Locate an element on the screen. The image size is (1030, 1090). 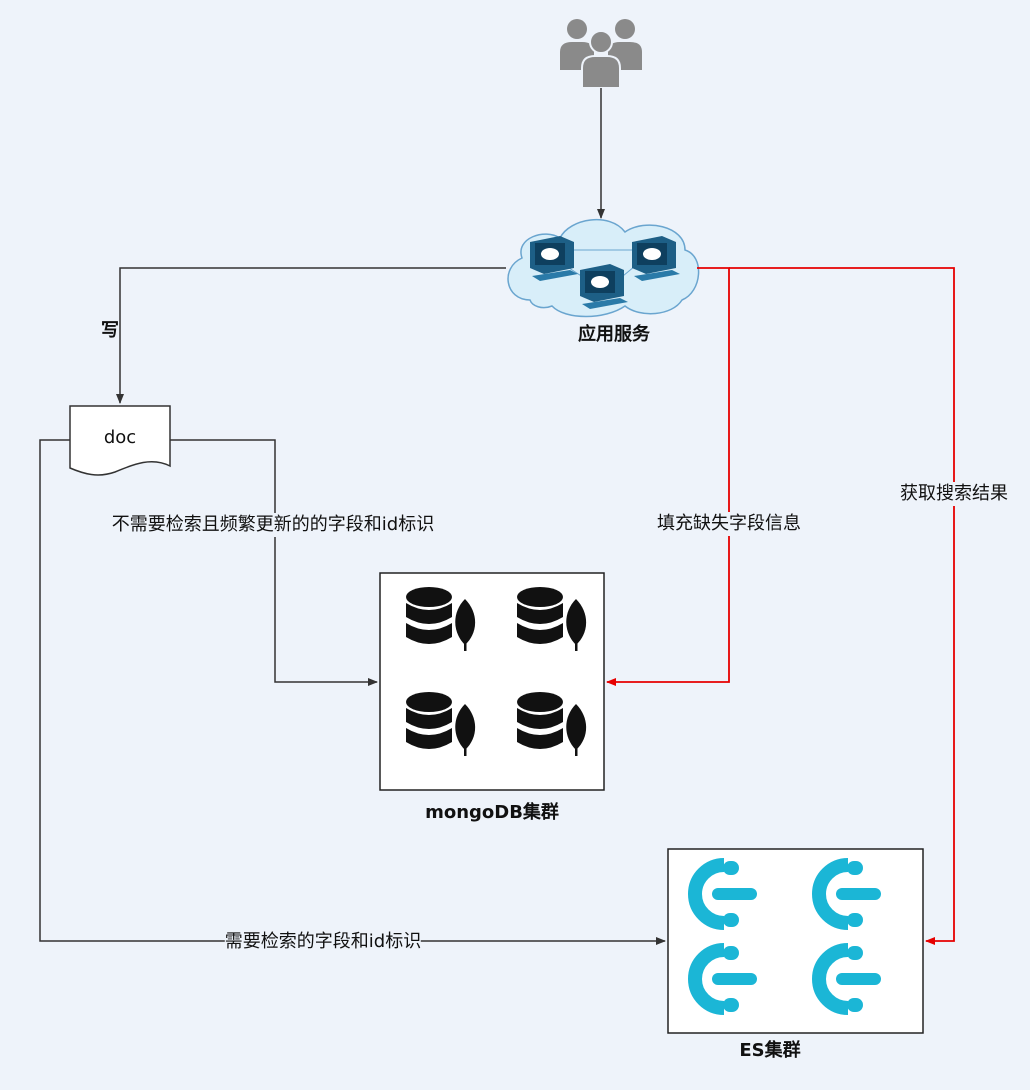
doc-label: doc is located at coordinates (120, 437).